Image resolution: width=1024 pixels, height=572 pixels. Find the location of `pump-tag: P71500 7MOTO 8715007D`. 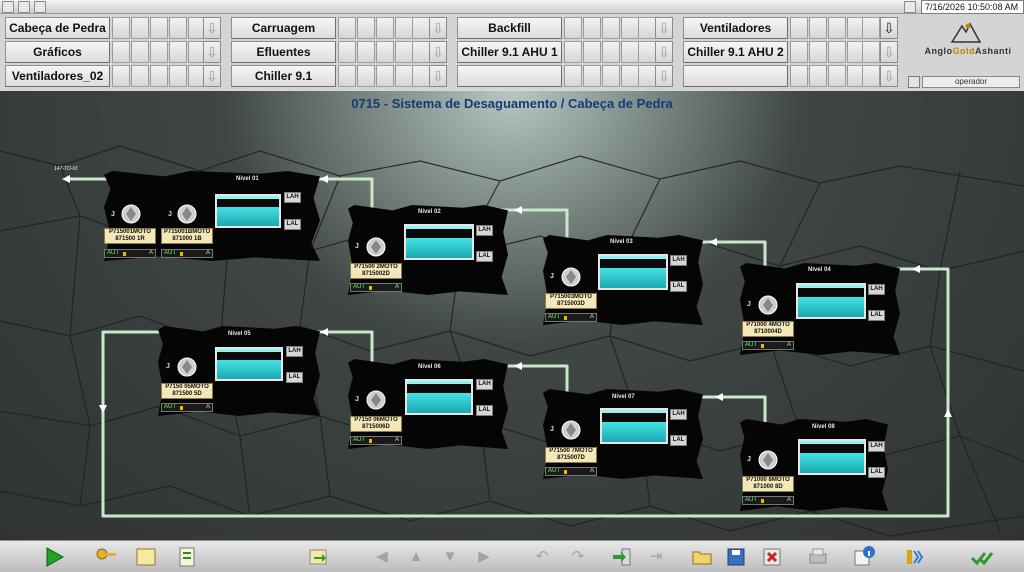

pump-tag: P71500 7MOTO 8715007D is located at coordinates (571, 455).